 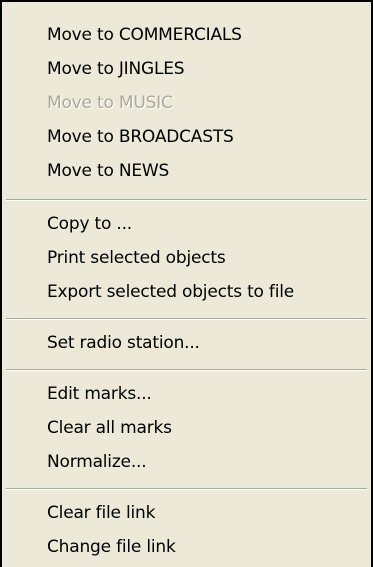 I want to click on menu-item-clear-all-marks: Clear all marks, so click(x=109, y=428).